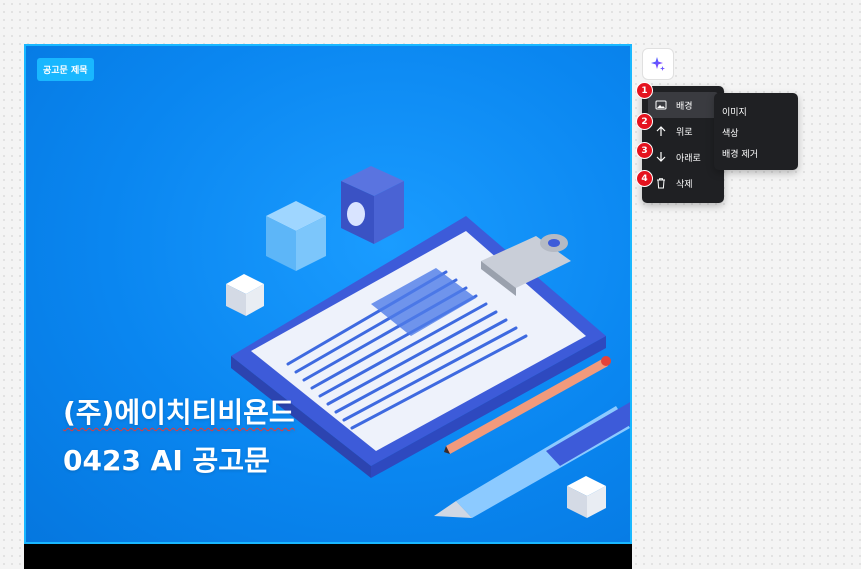 The image size is (861, 569). What do you see at coordinates (179, 437) in the screenshot?
I see `headline-text: (주)에이치티비욘드 0423 AI 공고문` at bounding box center [179, 437].